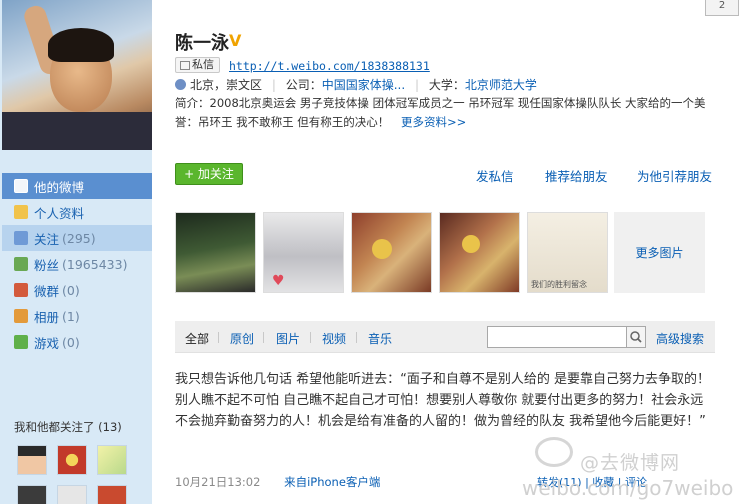  I want to click on sidebar-item-groups: 微群 (0), so click(77, 290).